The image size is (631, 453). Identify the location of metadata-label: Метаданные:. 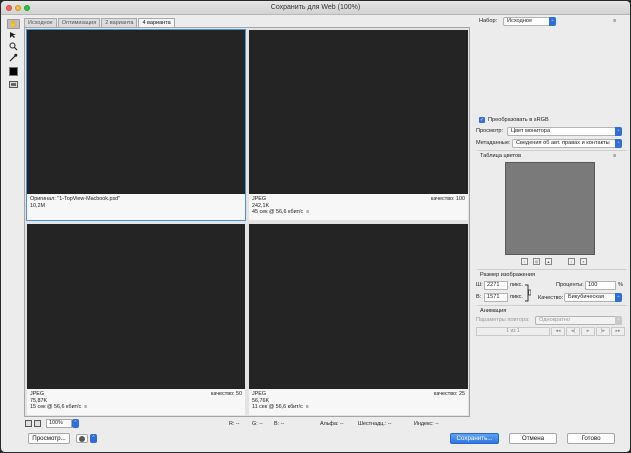
(493, 143).